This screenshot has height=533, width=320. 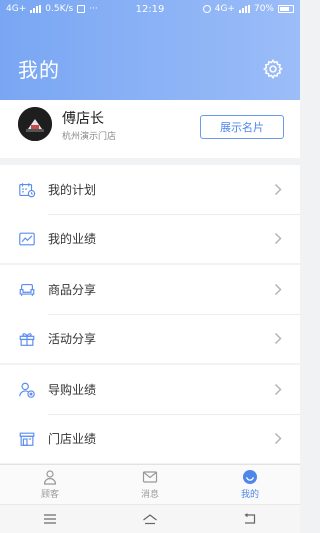 I want to click on calendar-icon, so click(x=27, y=189).